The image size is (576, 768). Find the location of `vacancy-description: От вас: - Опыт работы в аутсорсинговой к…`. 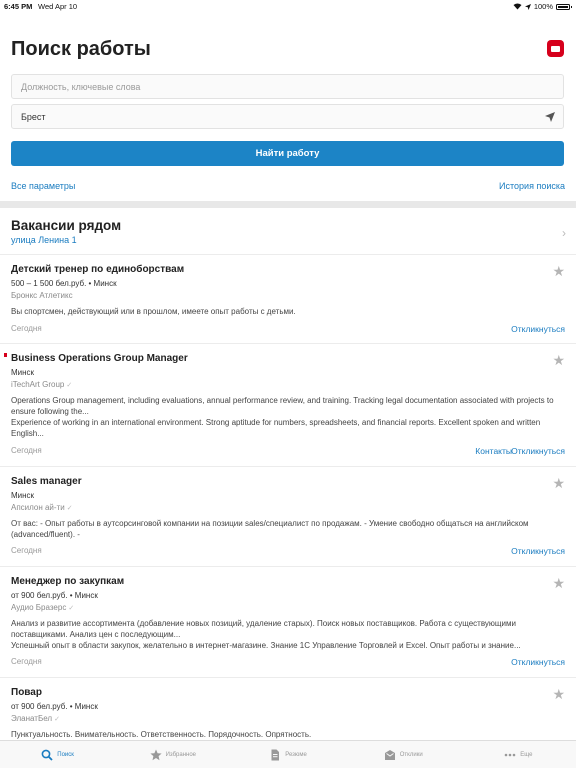

vacancy-description: От вас: - Опыт работы в аутсорсинговой к… is located at coordinates (270, 529).